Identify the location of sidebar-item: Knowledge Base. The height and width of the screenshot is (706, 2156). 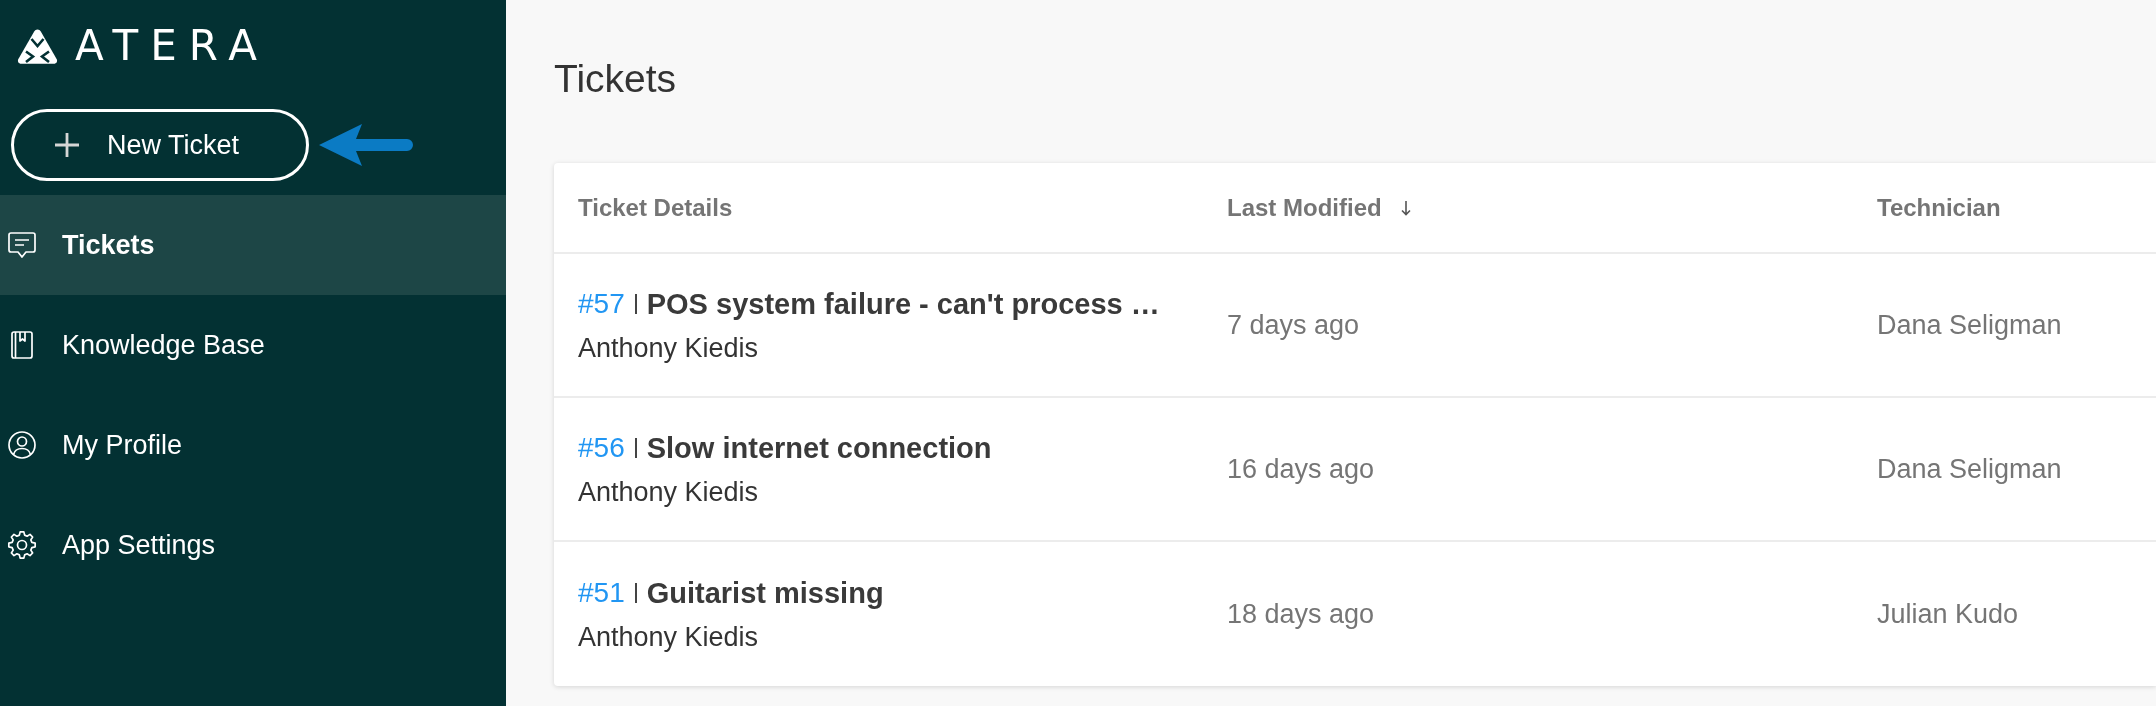
(253, 345).